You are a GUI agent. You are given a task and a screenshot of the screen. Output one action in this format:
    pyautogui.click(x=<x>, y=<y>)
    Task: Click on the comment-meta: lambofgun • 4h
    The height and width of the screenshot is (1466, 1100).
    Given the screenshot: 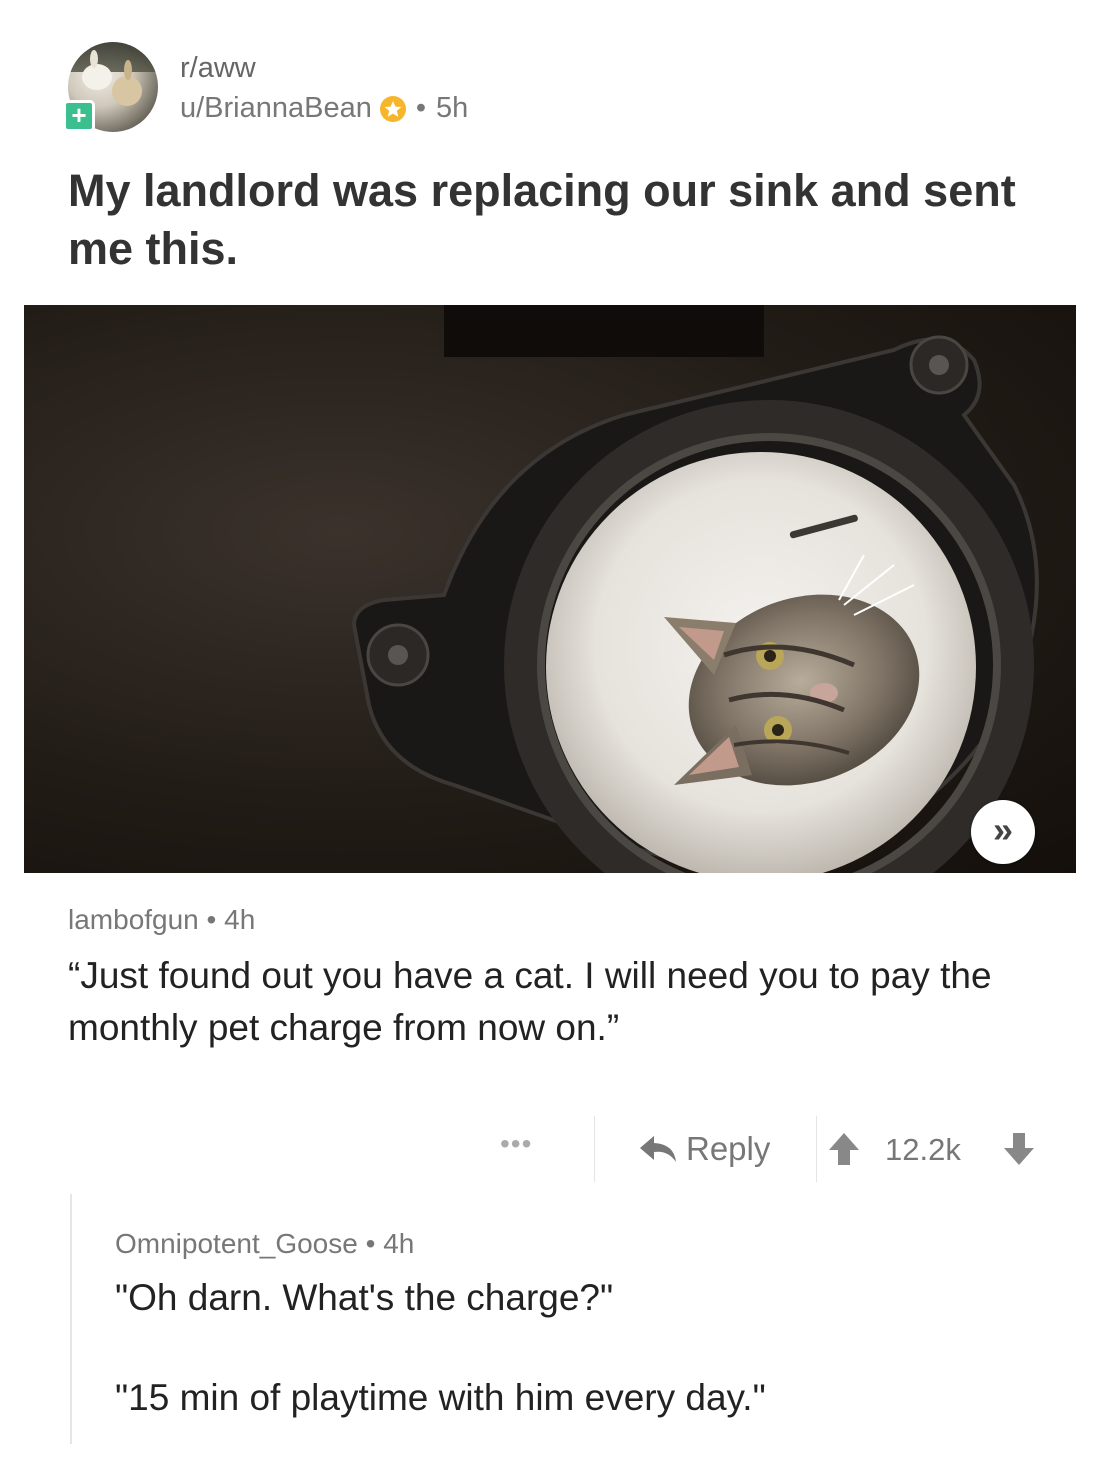 What is the action you would take?
    pyautogui.click(x=161, y=920)
    